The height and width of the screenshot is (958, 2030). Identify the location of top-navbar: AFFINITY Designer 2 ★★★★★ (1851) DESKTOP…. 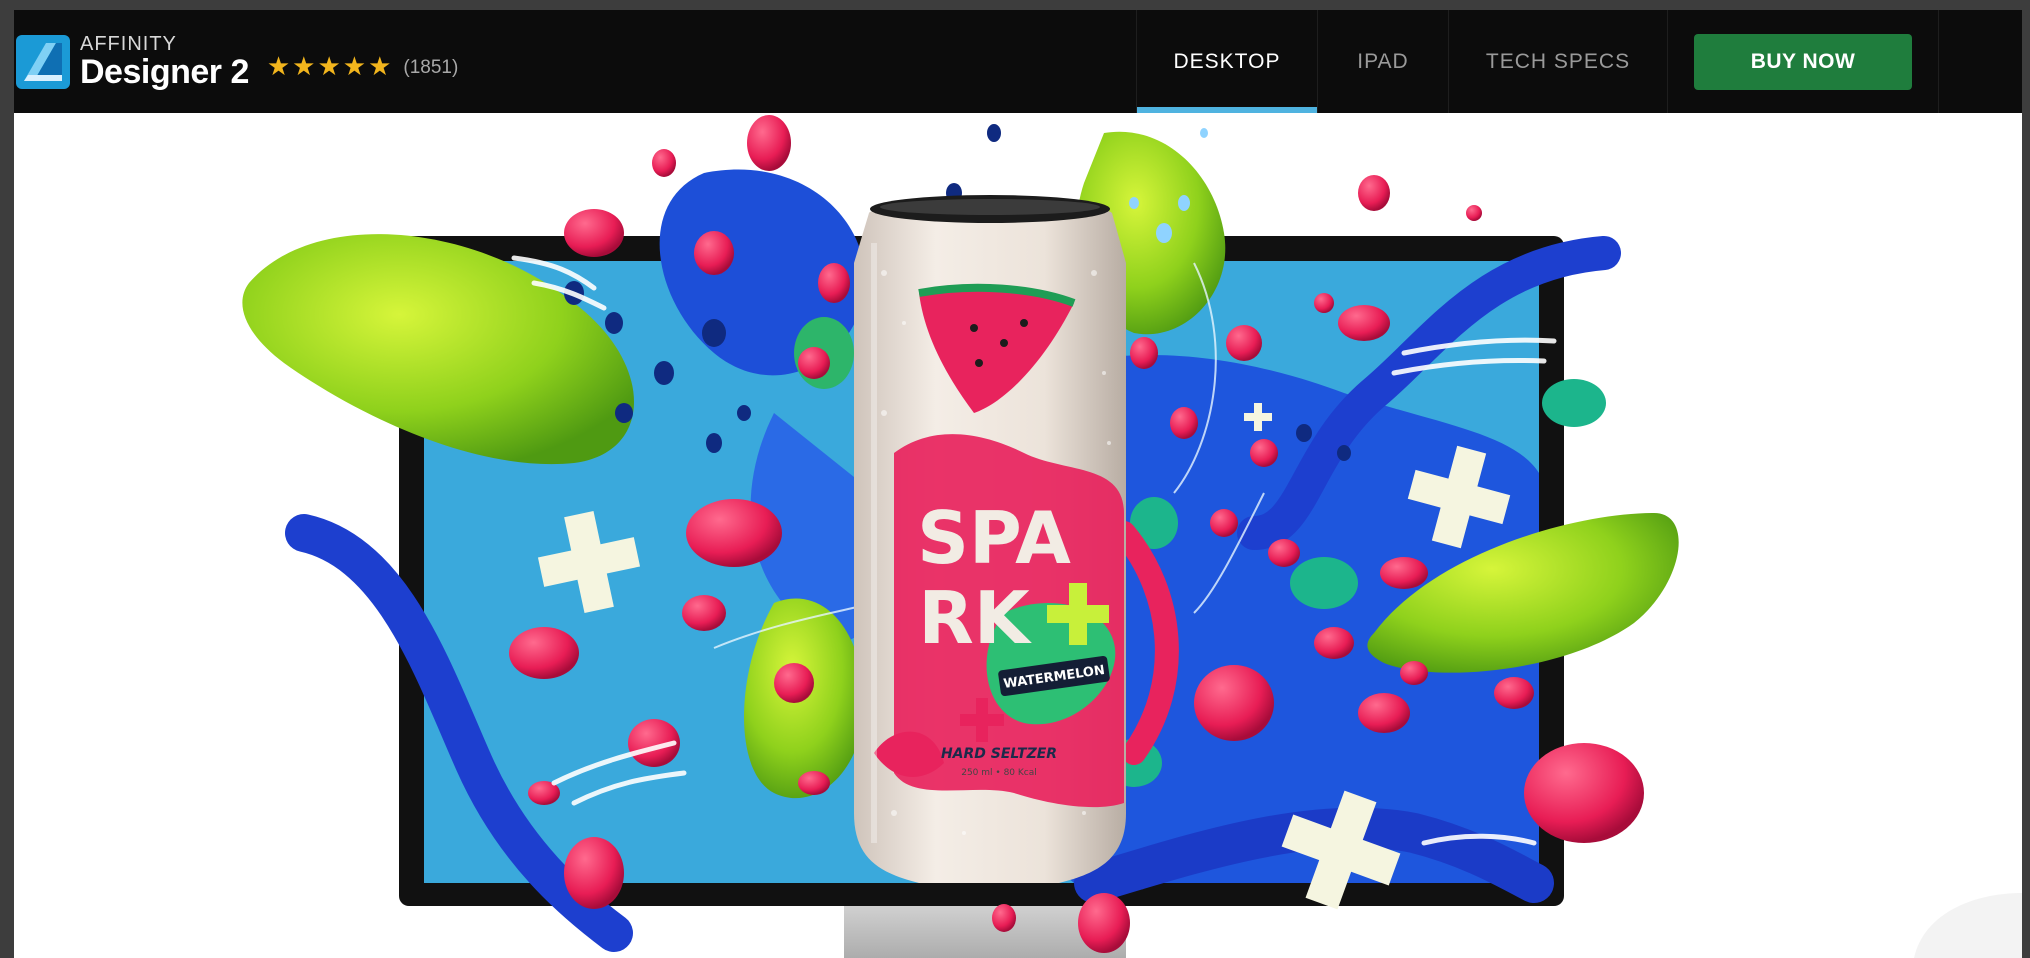
(1018, 61).